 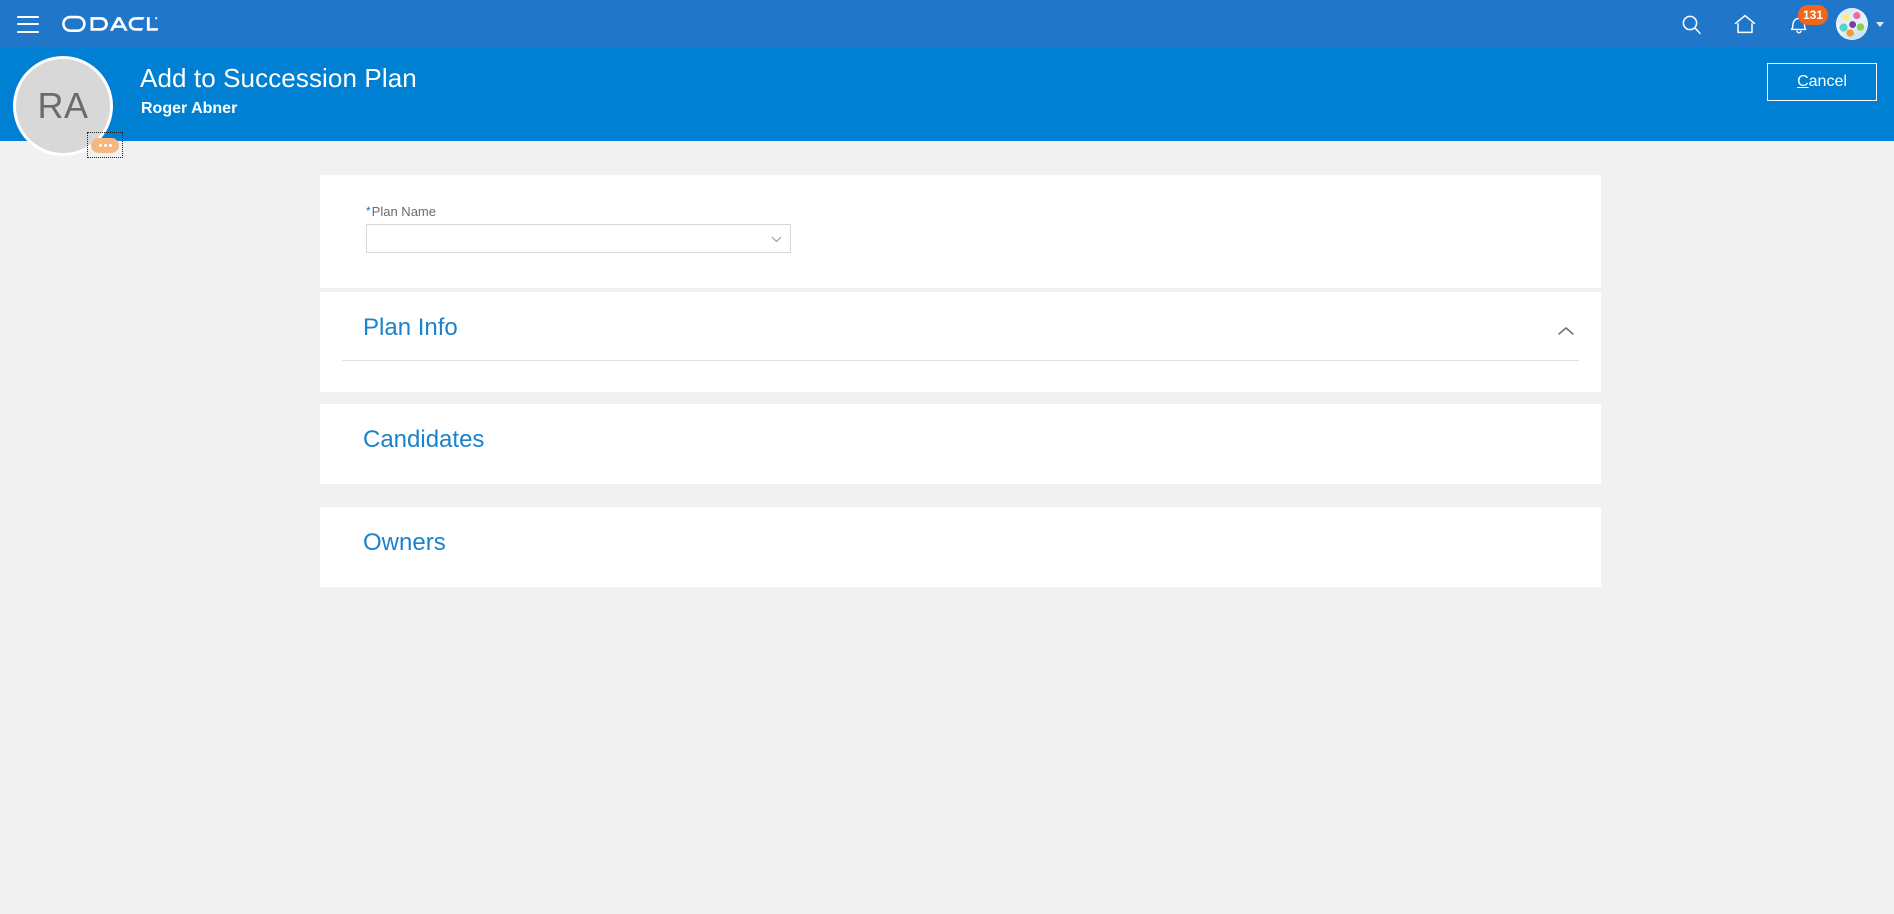 What do you see at coordinates (1691, 24) in the screenshot?
I see `search-icon` at bounding box center [1691, 24].